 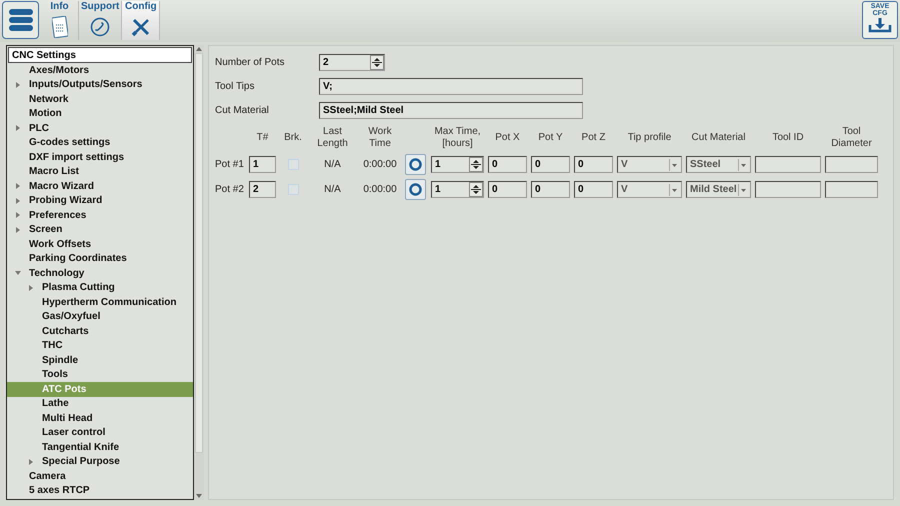 I want to click on tree-item: 5 axes RTCP, so click(x=100, y=491).